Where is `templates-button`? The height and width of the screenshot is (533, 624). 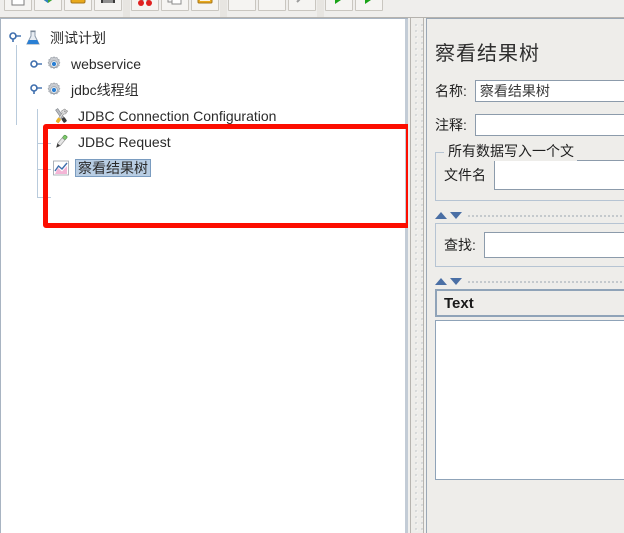
templates-button is located at coordinates (48, 5).